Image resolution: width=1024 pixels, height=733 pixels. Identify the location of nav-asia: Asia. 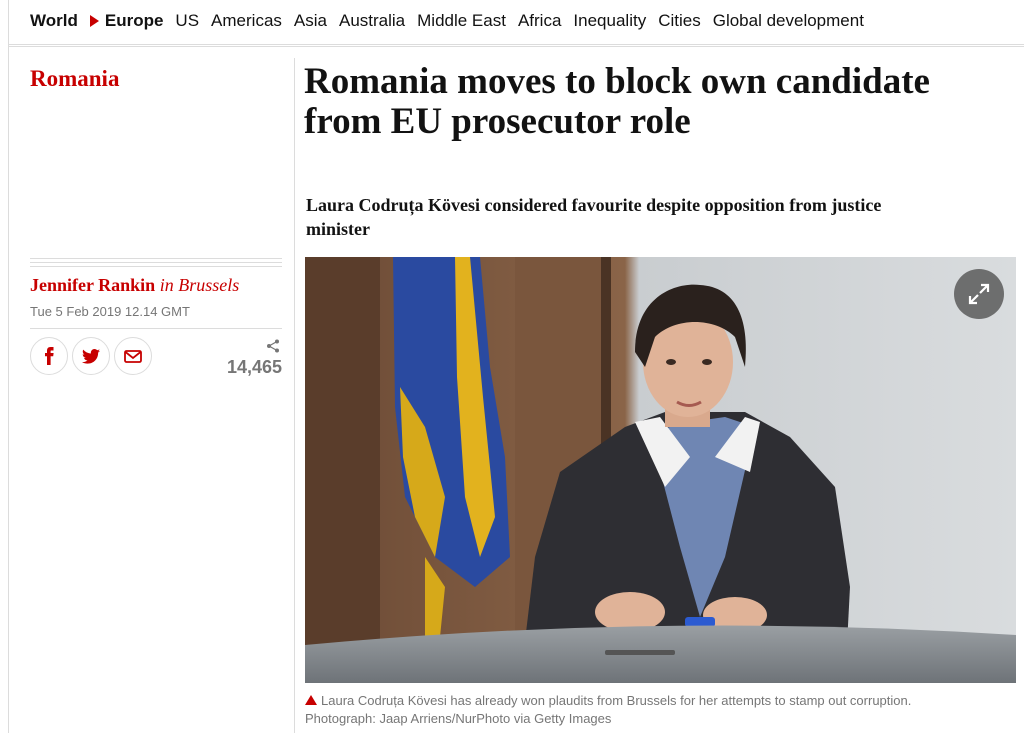
(310, 21).